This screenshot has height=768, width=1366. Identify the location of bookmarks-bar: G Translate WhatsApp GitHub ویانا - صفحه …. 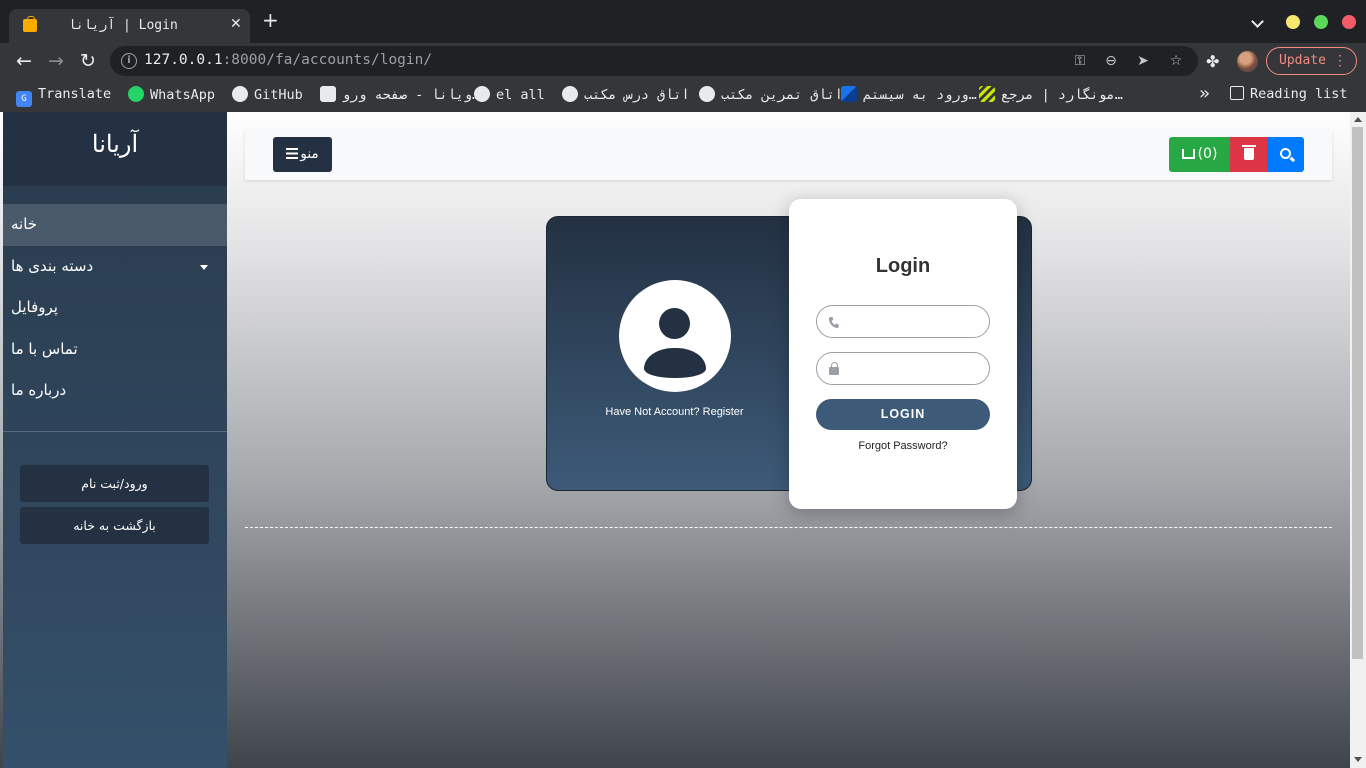
(683, 95).